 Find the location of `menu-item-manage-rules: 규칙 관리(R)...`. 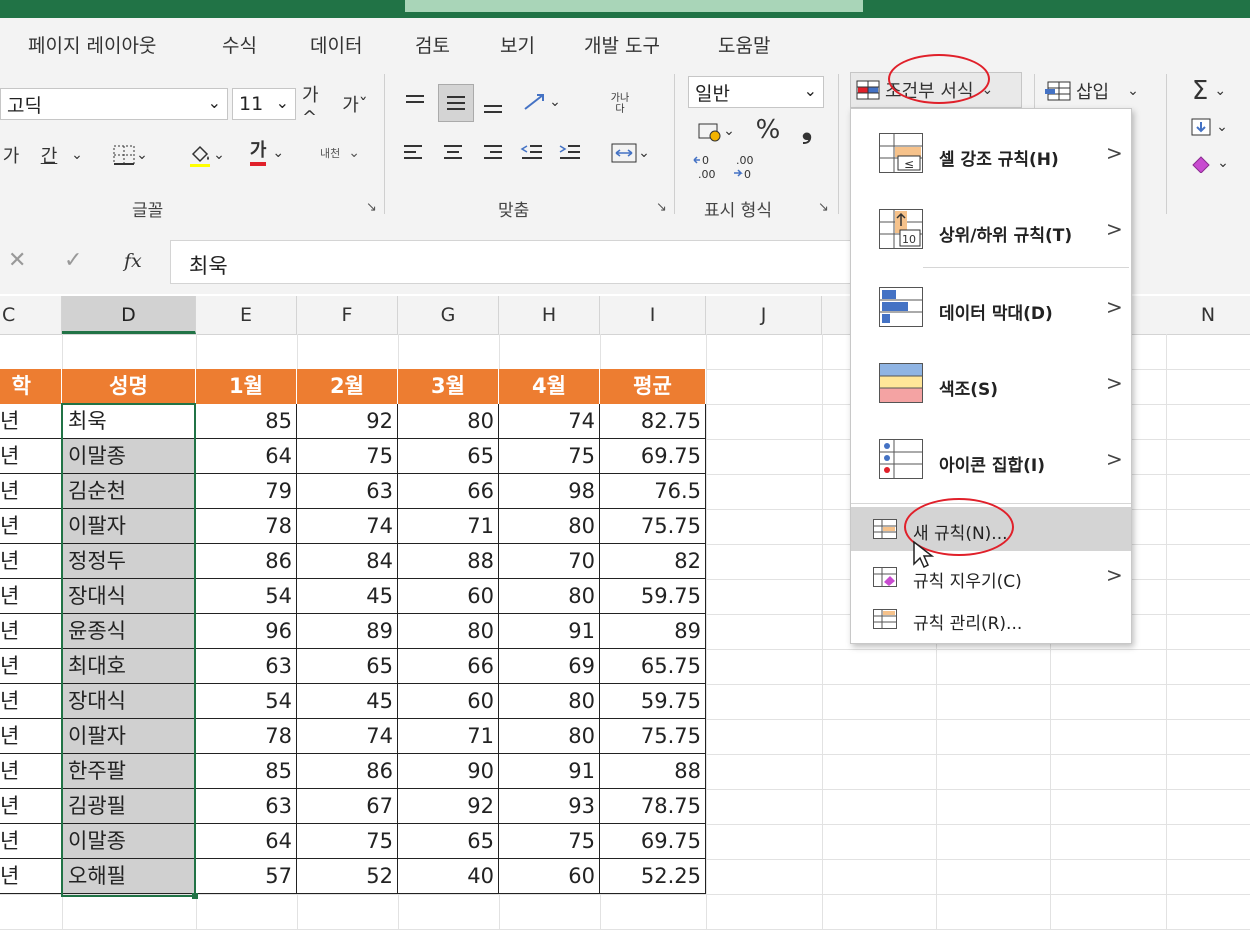

menu-item-manage-rules: 규칙 관리(R)... is located at coordinates (991, 619).